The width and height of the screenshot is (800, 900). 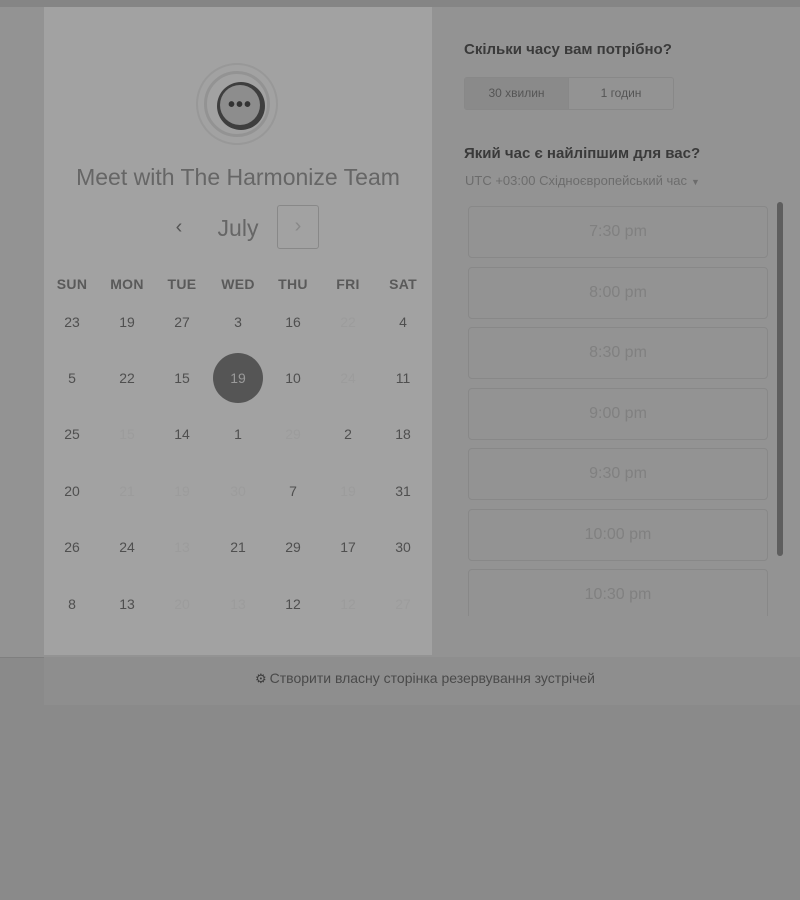 I want to click on time-slot-button: 8:30 pm, so click(x=618, y=353).